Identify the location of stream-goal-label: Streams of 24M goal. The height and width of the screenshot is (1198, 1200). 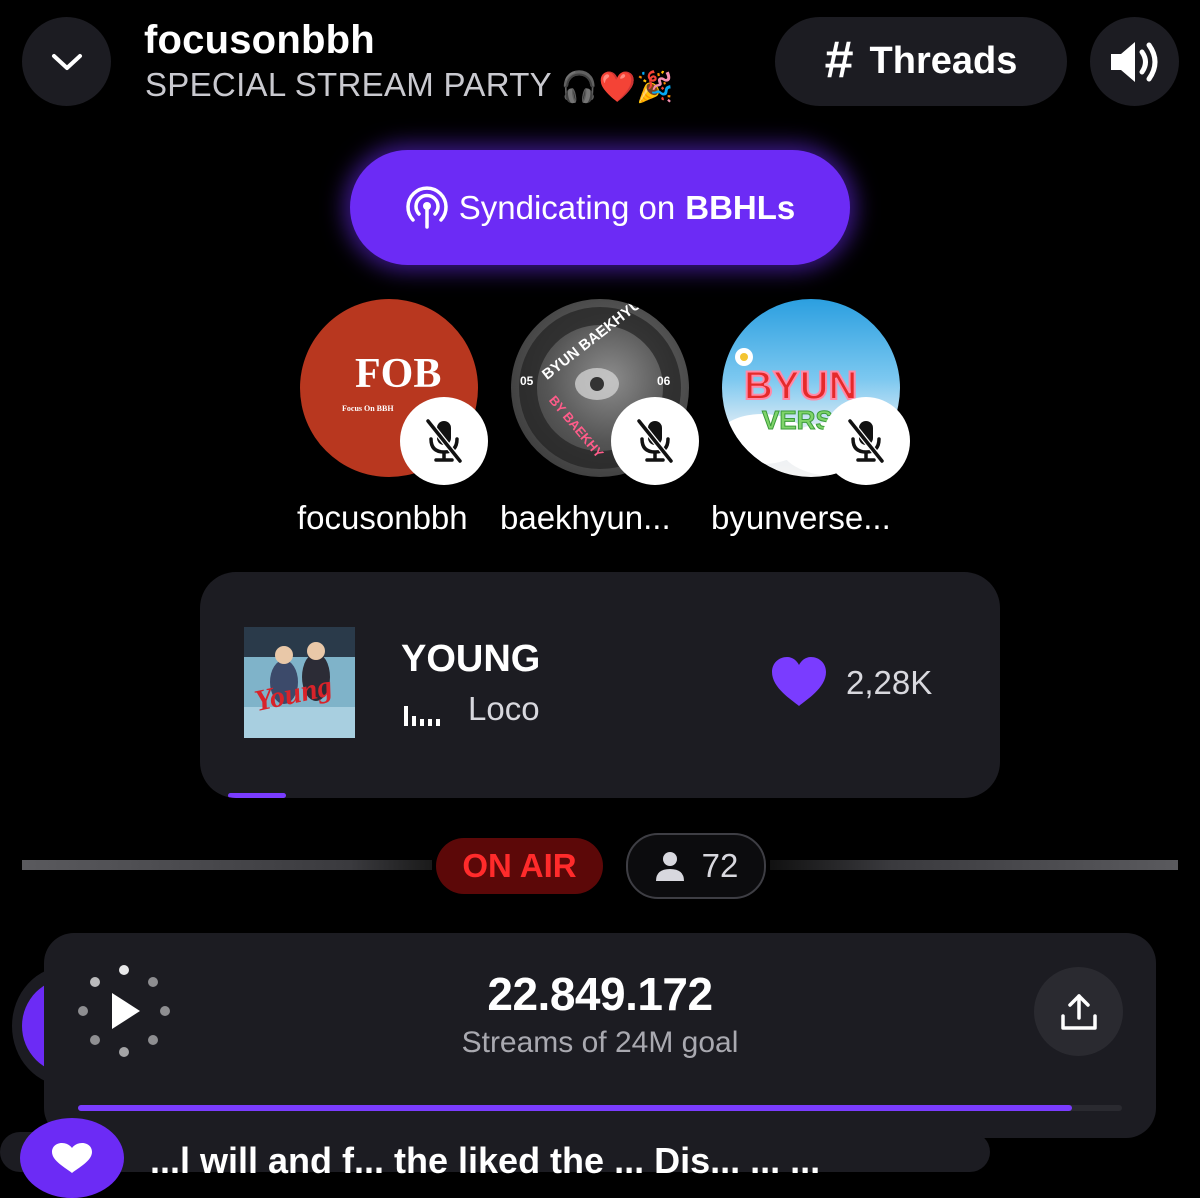
(600, 1042).